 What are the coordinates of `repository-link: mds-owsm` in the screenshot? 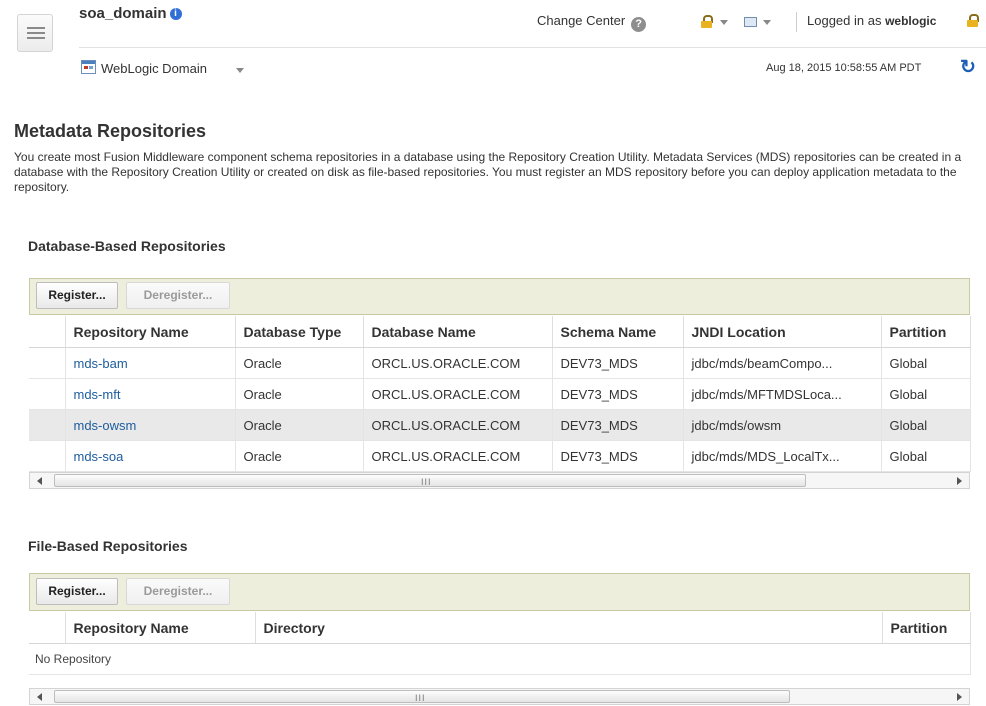 It's located at (150, 425).